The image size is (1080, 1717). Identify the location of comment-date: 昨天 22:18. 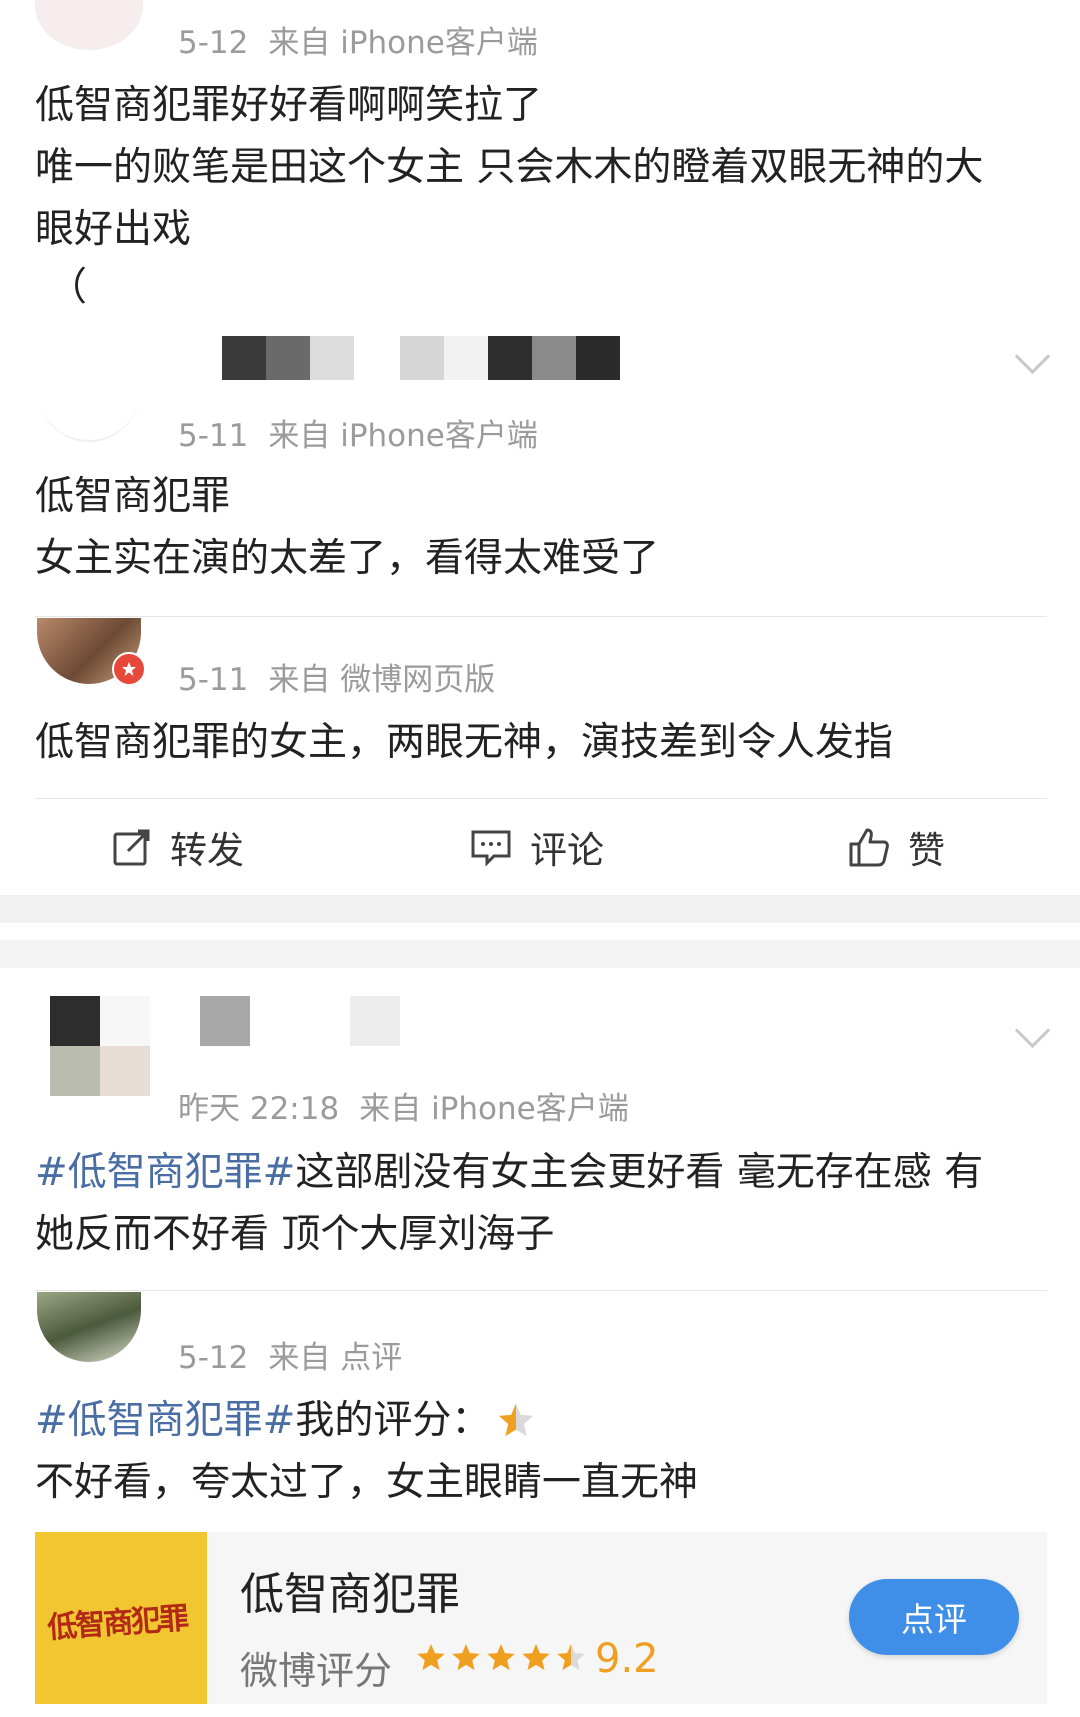
(259, 1109).